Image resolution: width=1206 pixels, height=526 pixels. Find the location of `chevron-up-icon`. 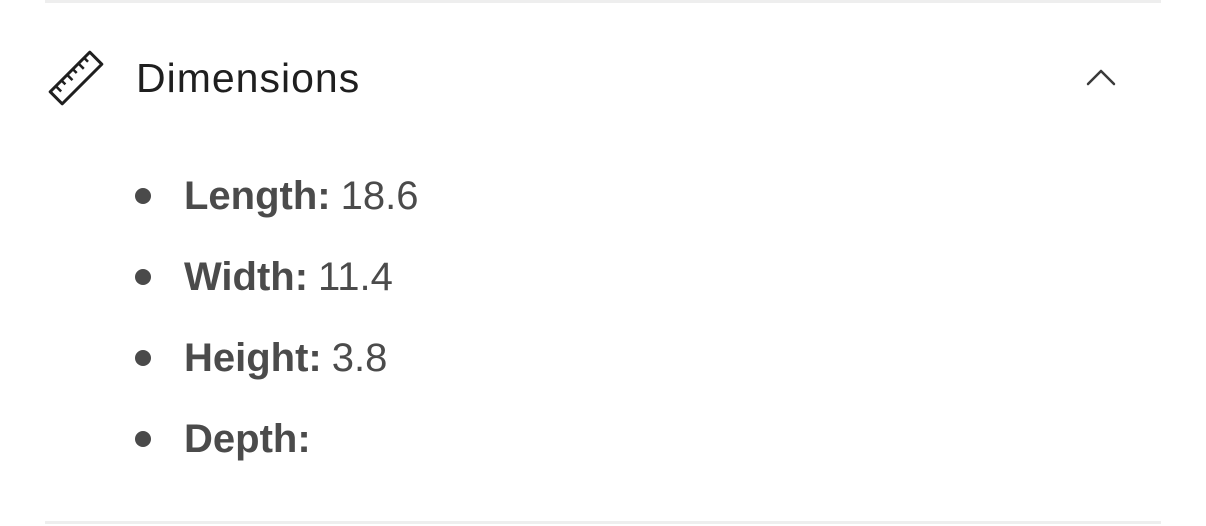

chevron-up-icon is located at coordinates (1101, 78).